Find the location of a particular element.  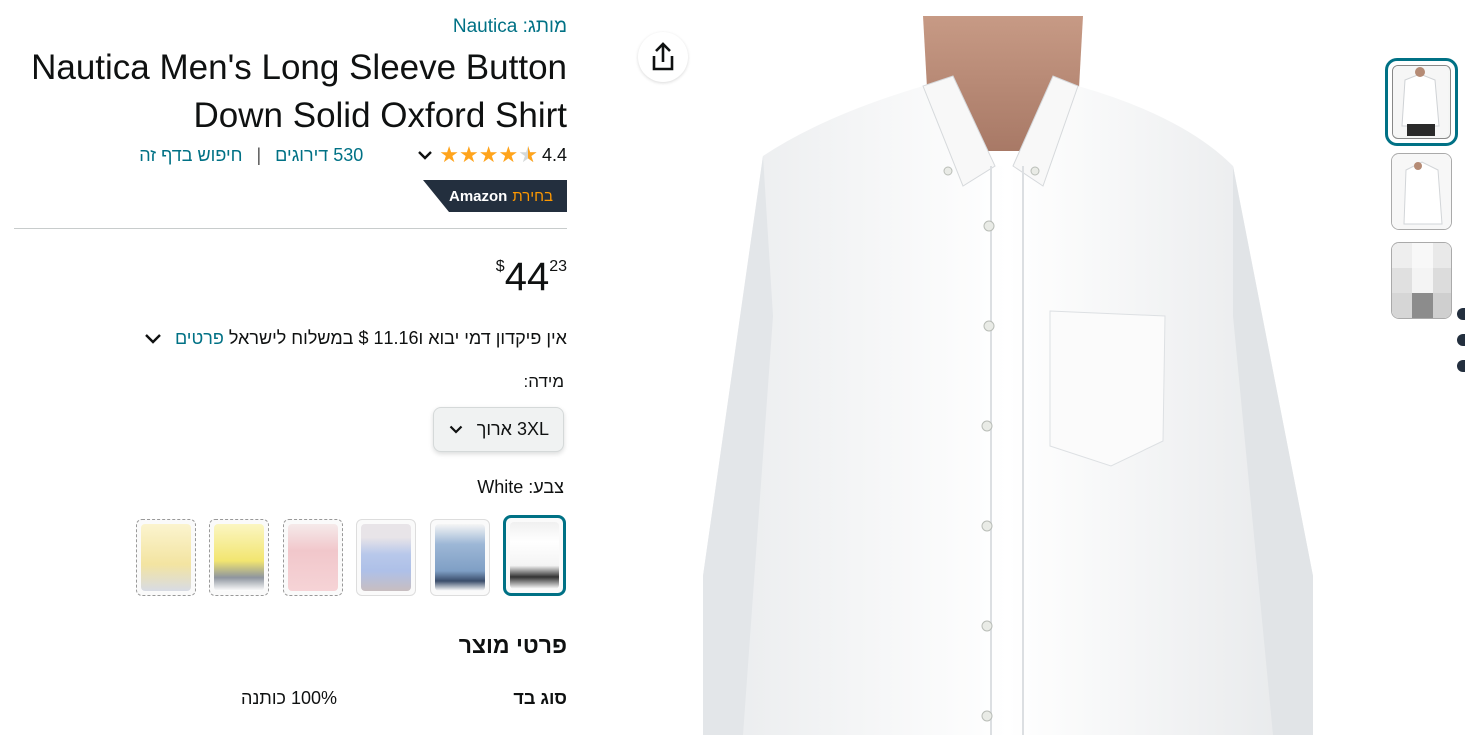

thumbnail-front-image is located at coordinates (1420, 101).